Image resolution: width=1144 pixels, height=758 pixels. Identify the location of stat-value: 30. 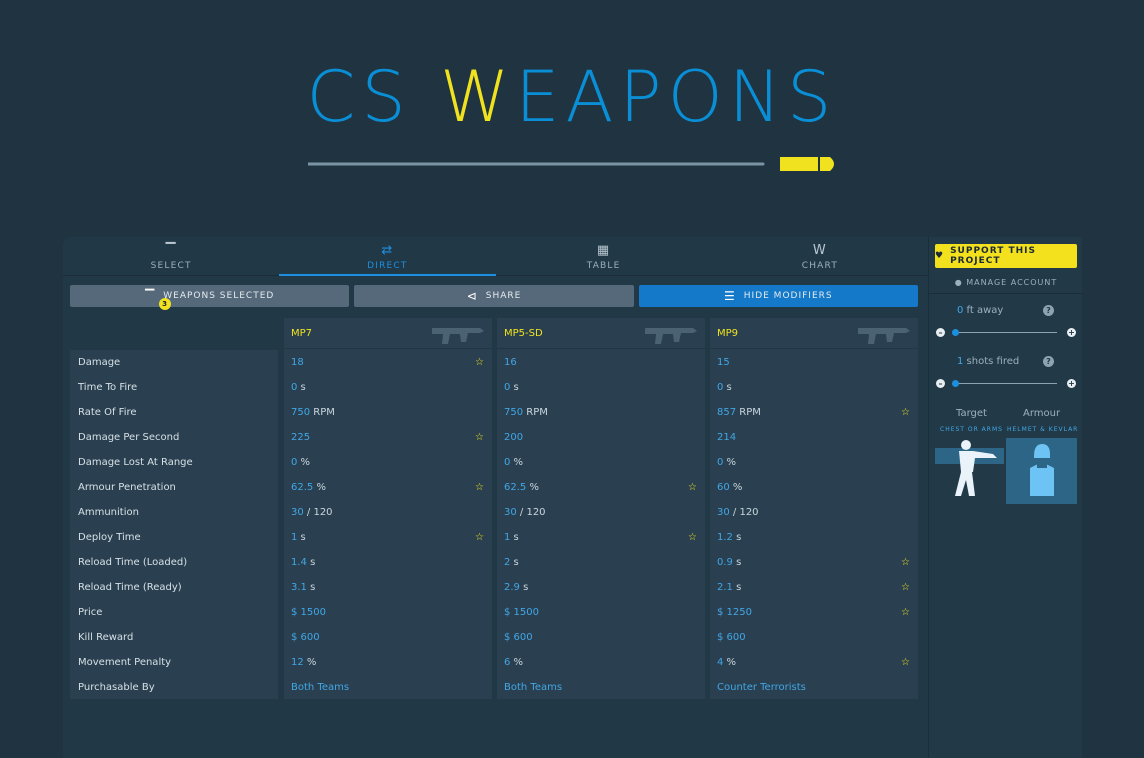
(723, 512).